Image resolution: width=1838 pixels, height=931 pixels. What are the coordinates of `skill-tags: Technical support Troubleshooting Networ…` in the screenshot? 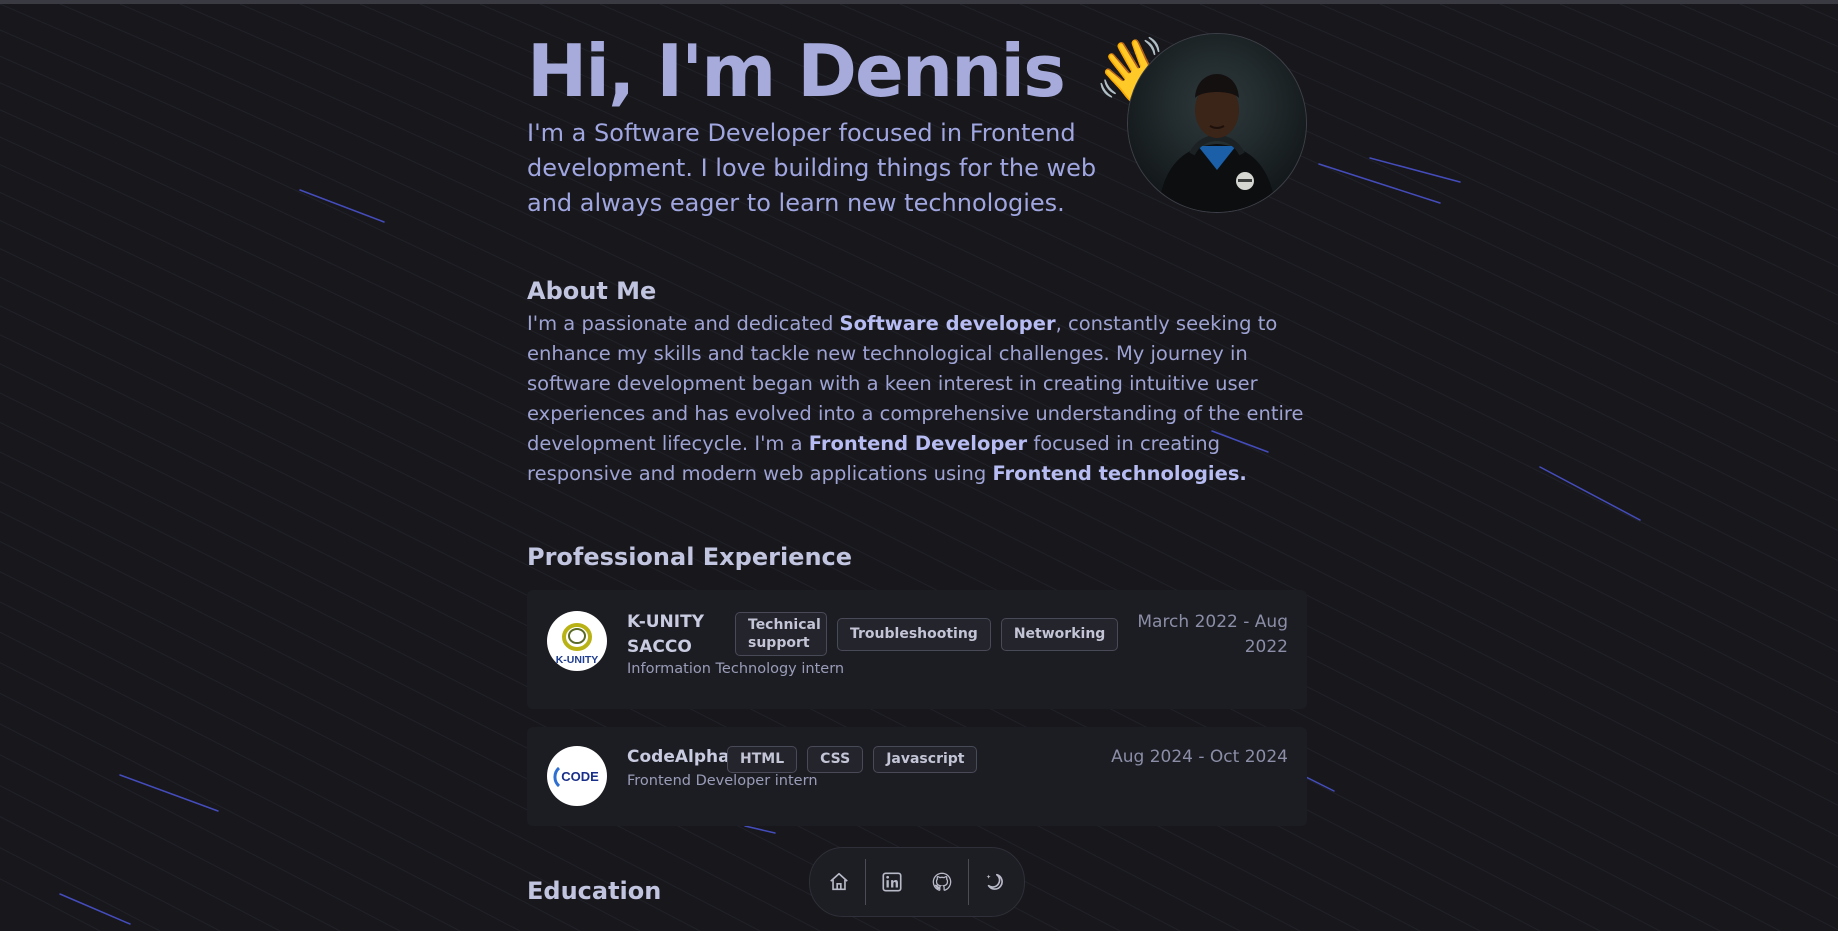 It's located at (927, 634).